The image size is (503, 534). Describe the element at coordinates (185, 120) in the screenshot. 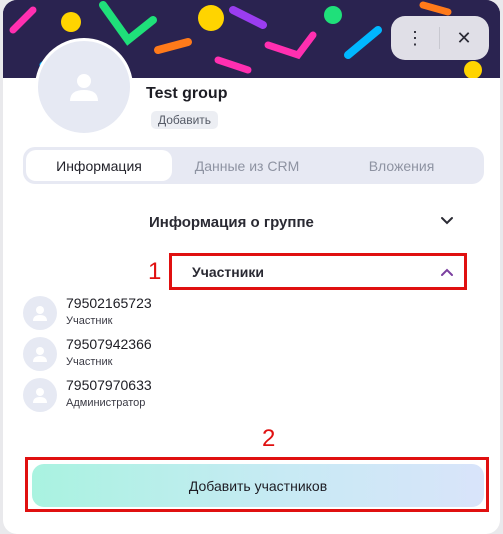

I see `add-chip-button: Добавить` at that location.